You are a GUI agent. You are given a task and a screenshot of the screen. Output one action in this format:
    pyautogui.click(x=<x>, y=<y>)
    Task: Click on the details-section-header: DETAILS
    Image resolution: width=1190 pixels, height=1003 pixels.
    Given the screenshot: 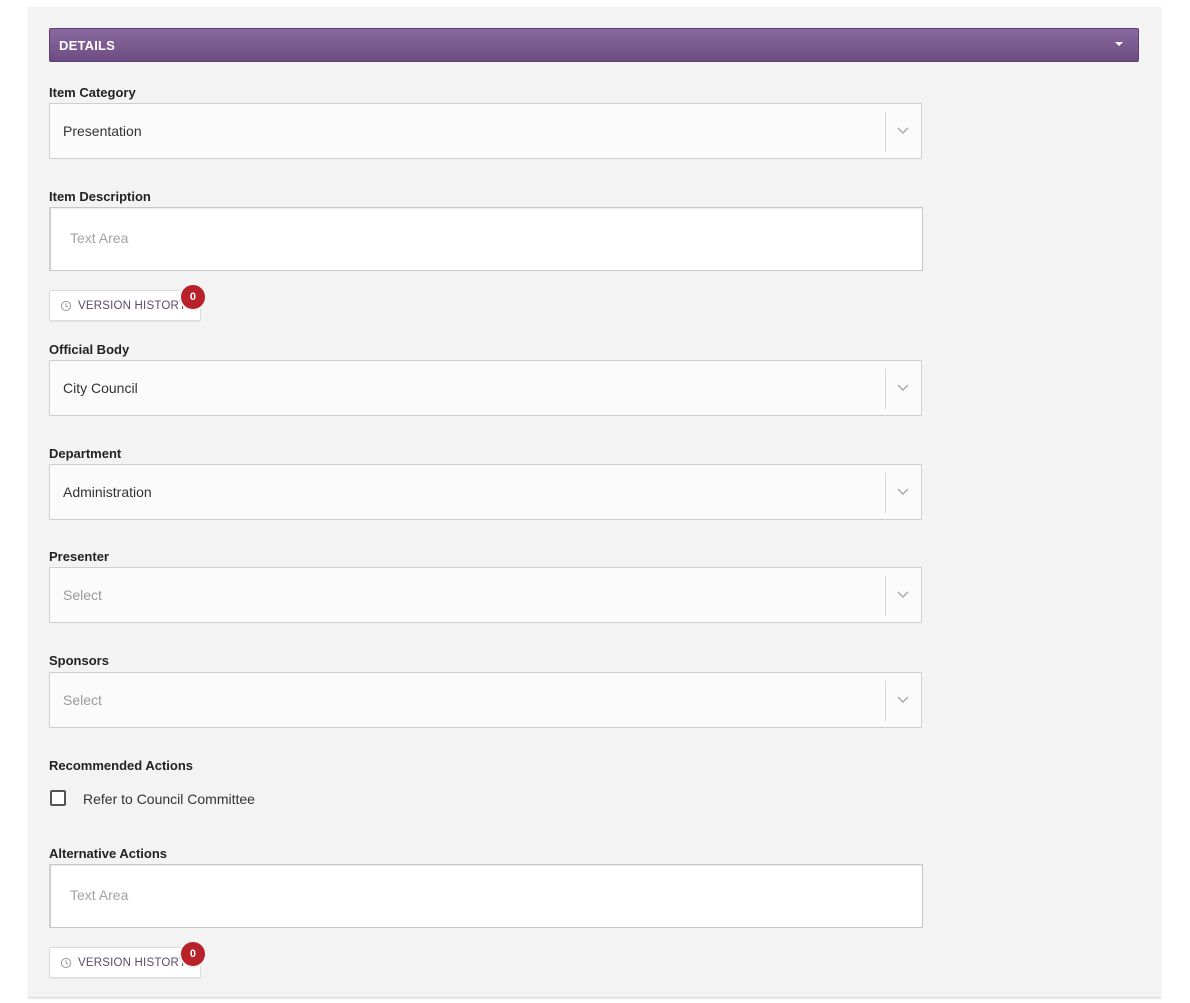 What is the action you would take?
    pyautogui.click(x=594, y=45)
    